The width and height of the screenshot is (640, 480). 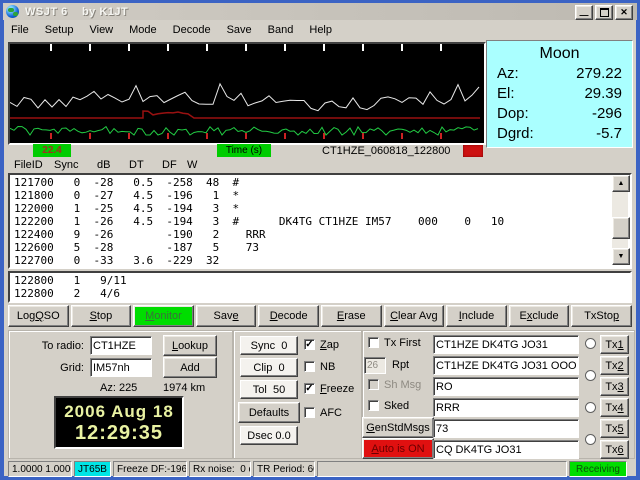 What do you see at coordinates (269, 435) in the screenshot?
I see `dsec-spinner: Dsec 0.0` at bounding box center [269, 435].